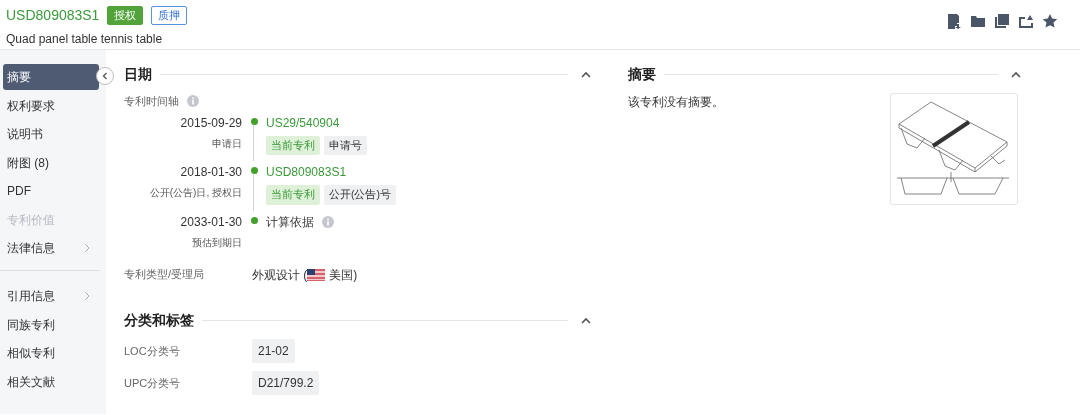  What do you see at coordinates (316, 275) in the screenshot?
I see `flag-icon` at bounding box center [316, 275].